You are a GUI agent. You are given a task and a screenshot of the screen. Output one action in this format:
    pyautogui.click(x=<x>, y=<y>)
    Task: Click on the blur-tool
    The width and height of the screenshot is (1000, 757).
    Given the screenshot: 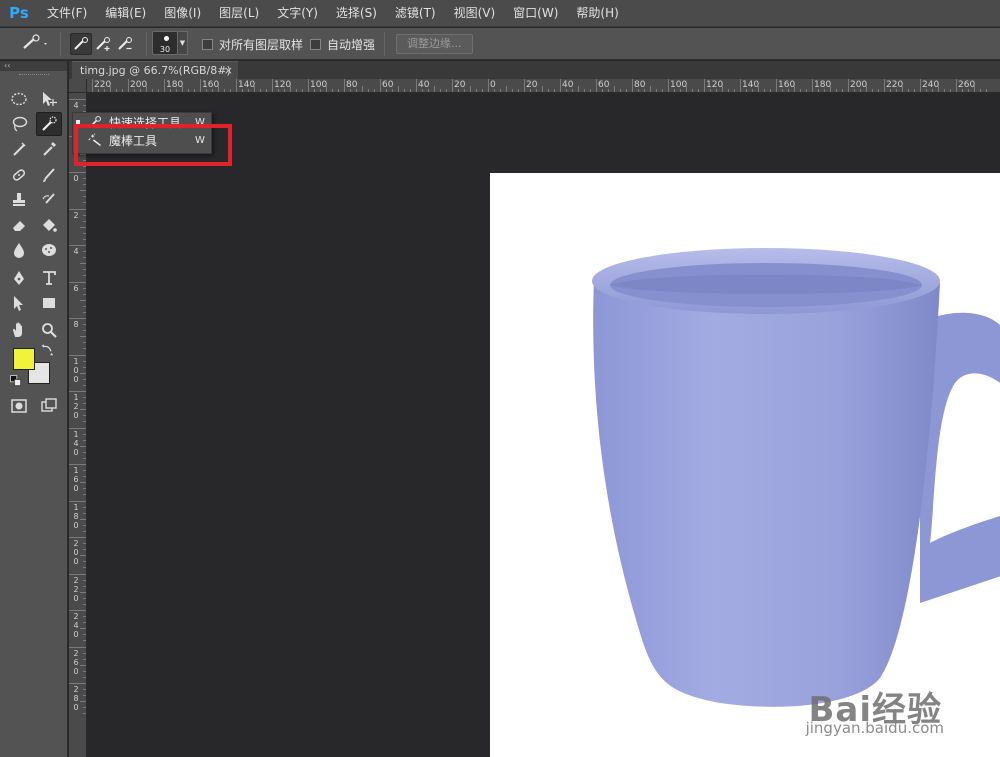 What is the action you would take?
    pyautogui.click(x=19, y=250)
    